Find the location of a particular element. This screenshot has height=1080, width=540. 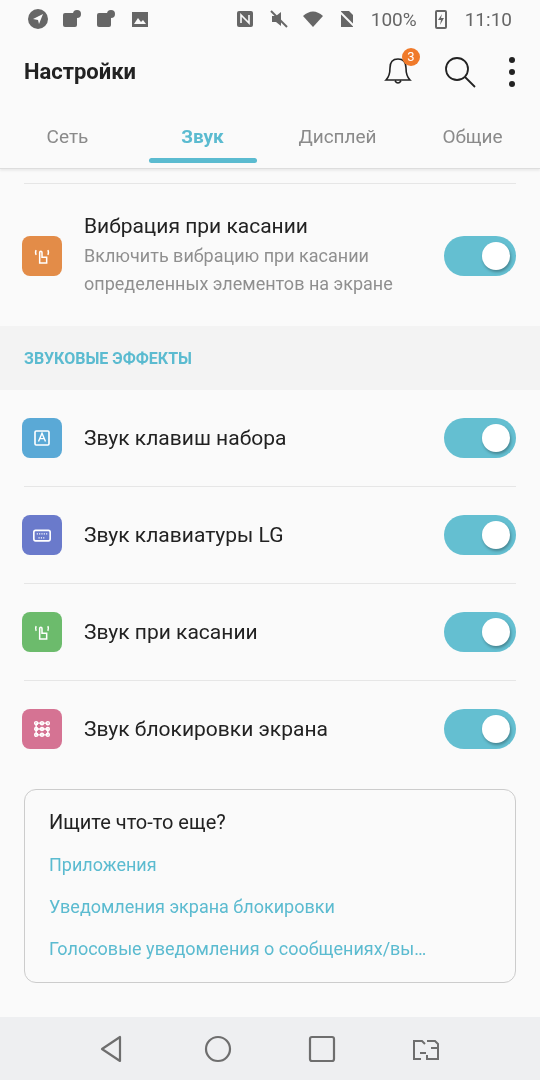

wifi-icon is located at coordinates (312, 19).